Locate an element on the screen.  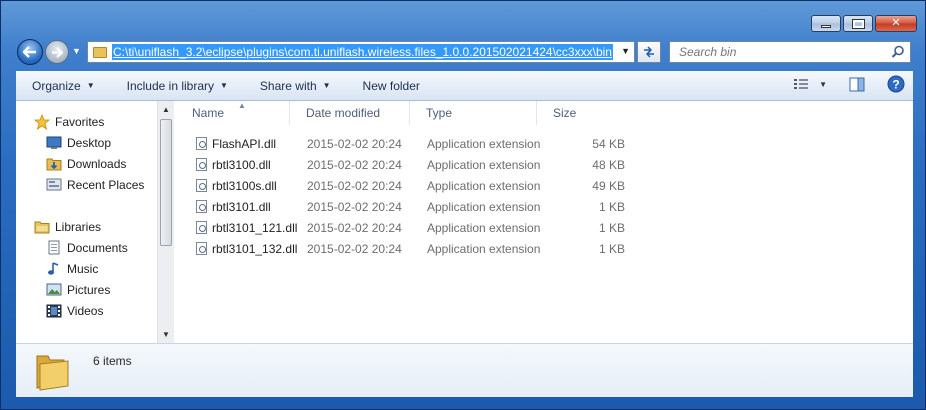
nav-pictures: Pictures is located at coordinates (86, 289).